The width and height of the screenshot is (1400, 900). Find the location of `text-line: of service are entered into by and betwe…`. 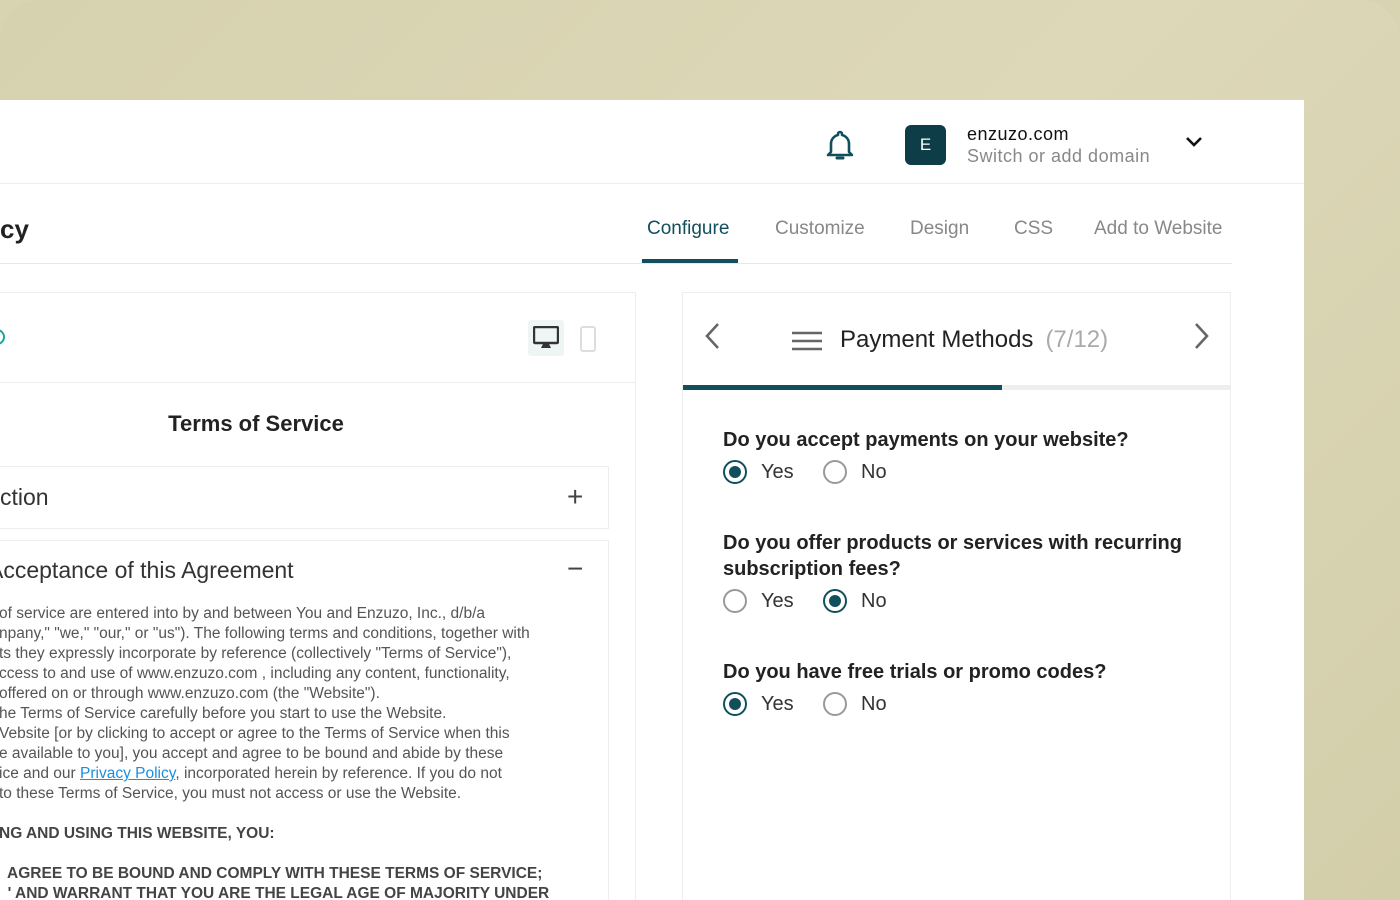

text-line: of service are entered into by and betwe… is located at coordinates (243, 613).